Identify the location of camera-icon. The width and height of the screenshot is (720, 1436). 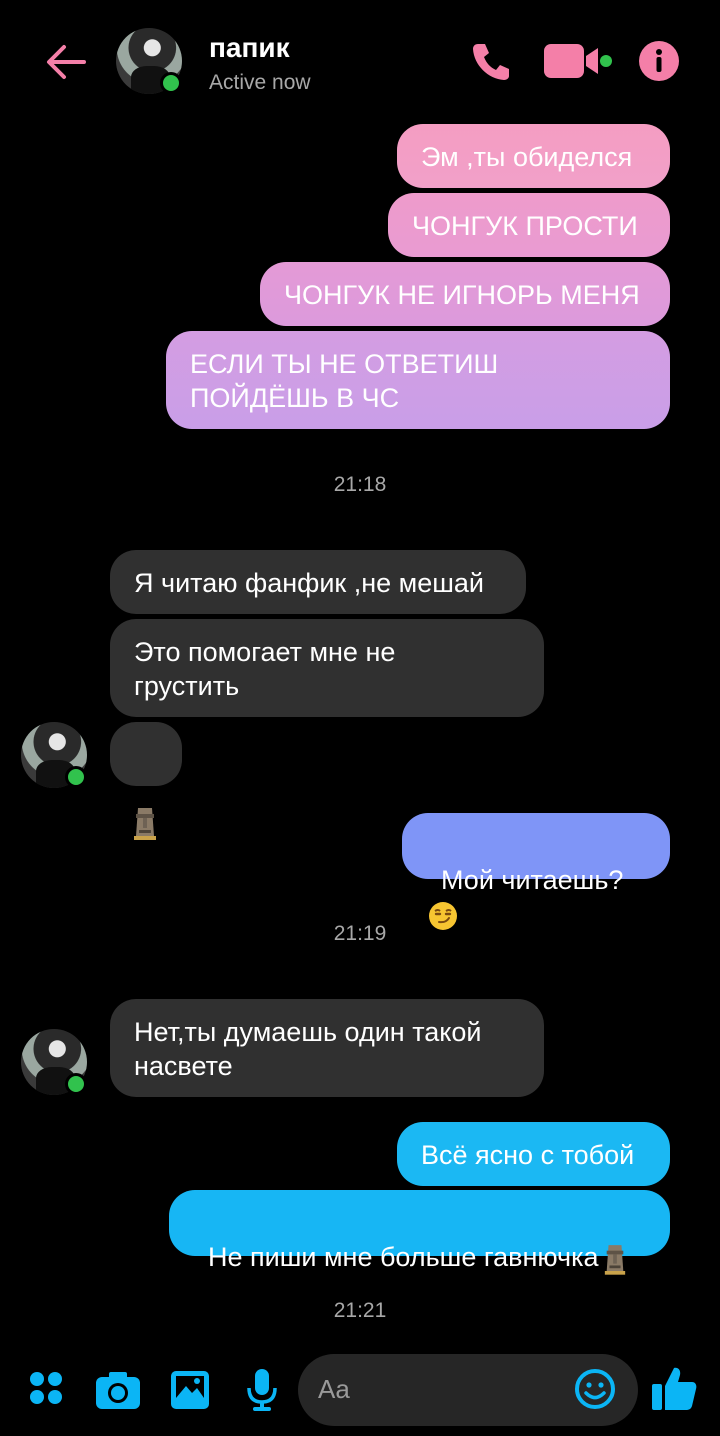
(118, 1390).